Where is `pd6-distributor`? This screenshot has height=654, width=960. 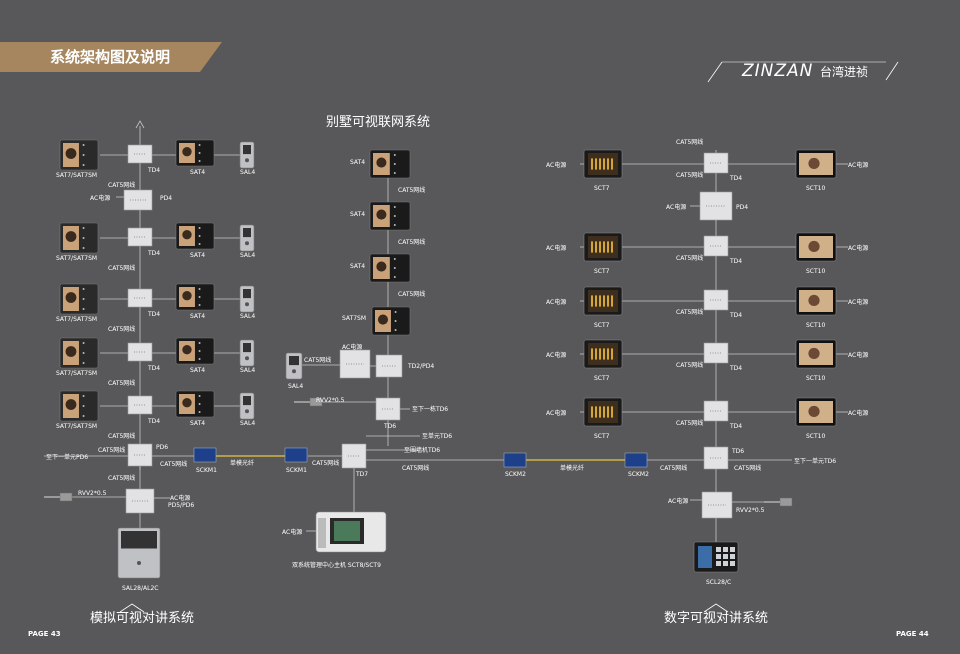 pd6-distributor is located at coordinates (140, 455).